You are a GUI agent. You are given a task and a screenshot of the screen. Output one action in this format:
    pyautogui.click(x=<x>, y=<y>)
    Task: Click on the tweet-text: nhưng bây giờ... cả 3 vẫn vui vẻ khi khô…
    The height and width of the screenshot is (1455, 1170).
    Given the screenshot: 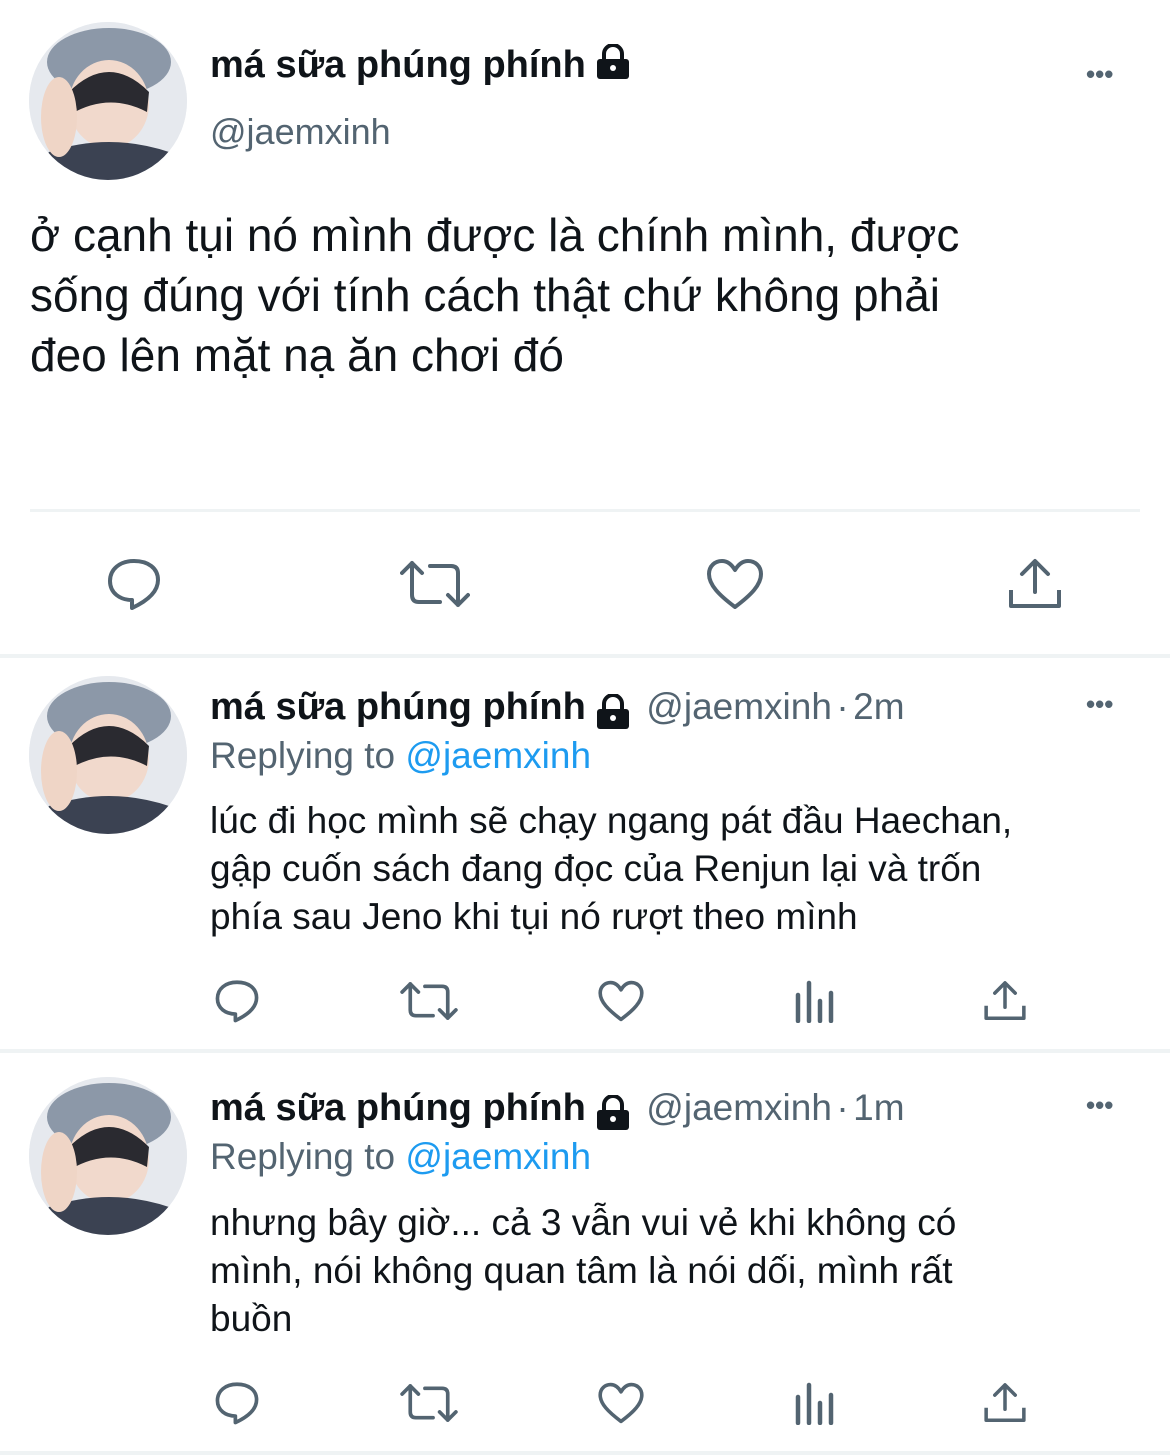 What is the action you would take?
    pyautogui.click(x=583, y=1270)
    